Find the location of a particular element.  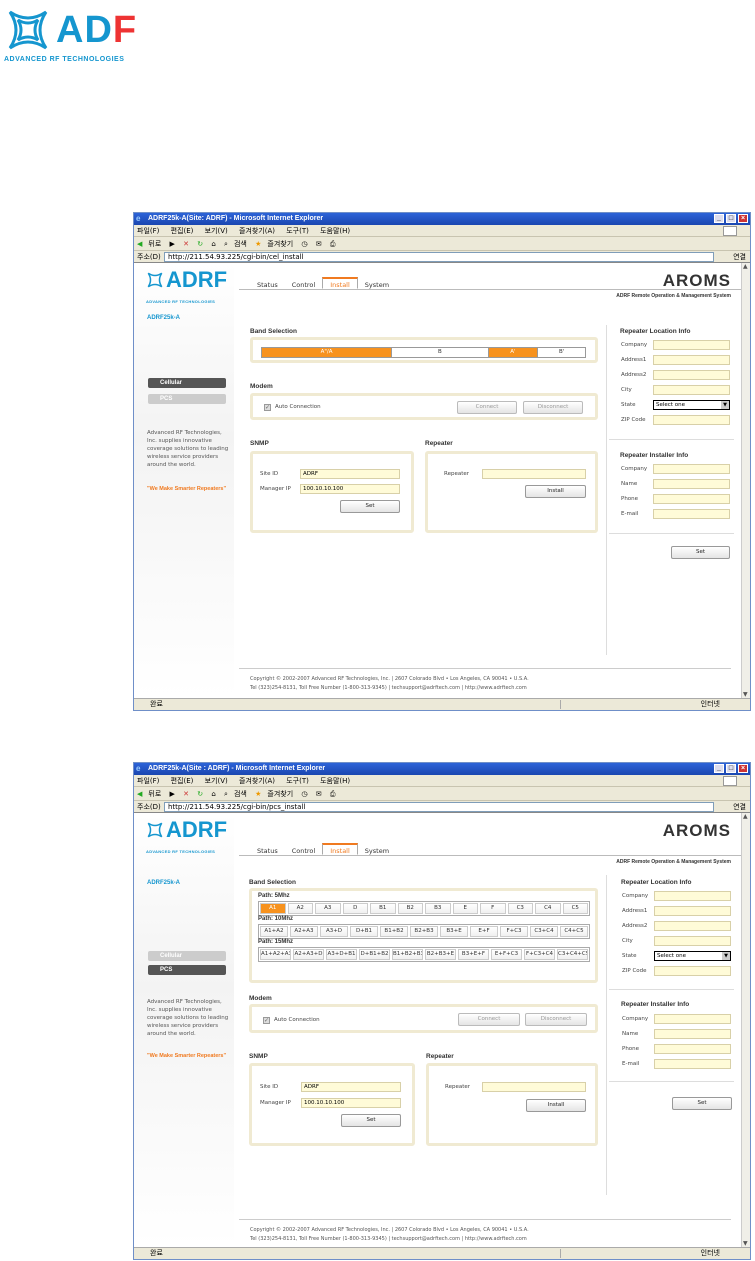

path-5mhz-cell: D is located at coordinates (355, 908).